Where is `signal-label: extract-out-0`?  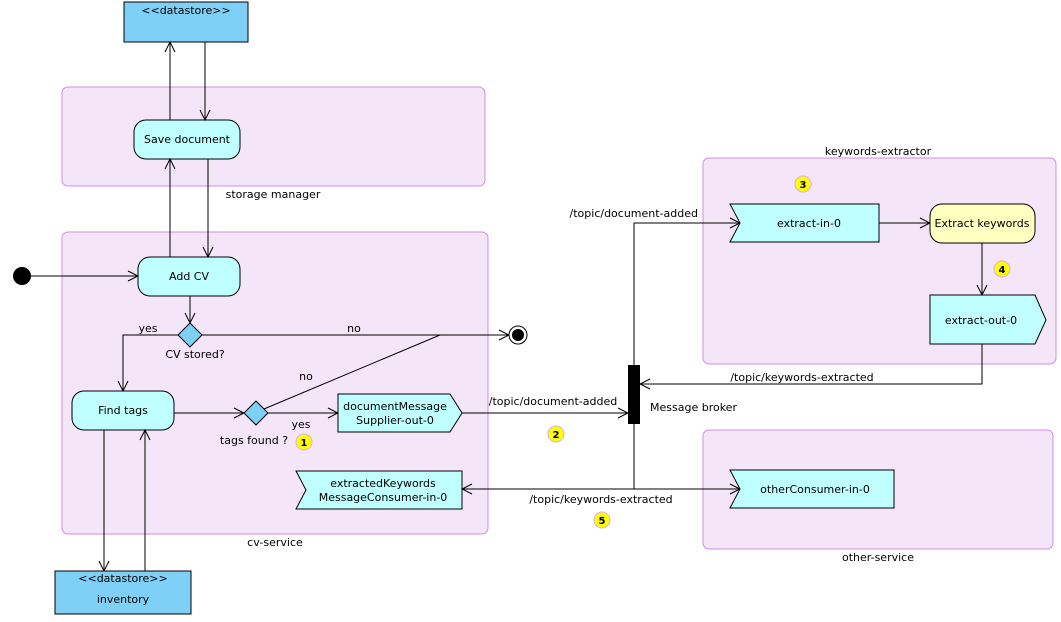
signal-label: extract-out-0 is located at coordinates (981, 320).